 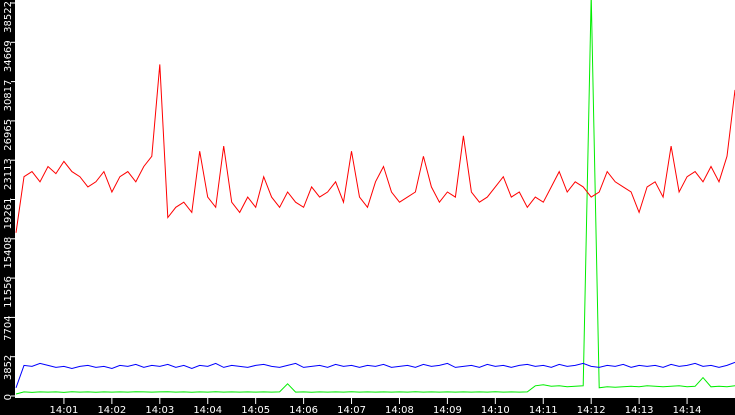 I want to click on x-tick-label: 14:11, so click(x=543, y=410).